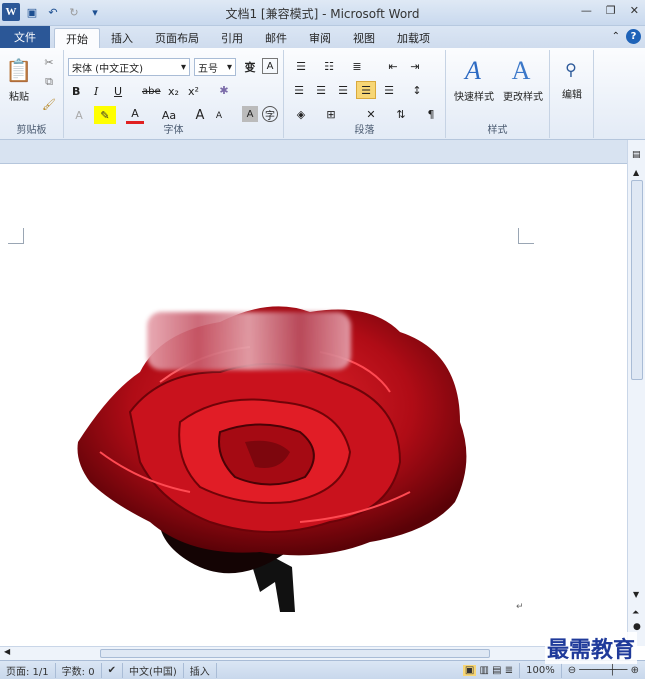  I want to click on paragraph-mark-icon: ↵, so click(520, 607).